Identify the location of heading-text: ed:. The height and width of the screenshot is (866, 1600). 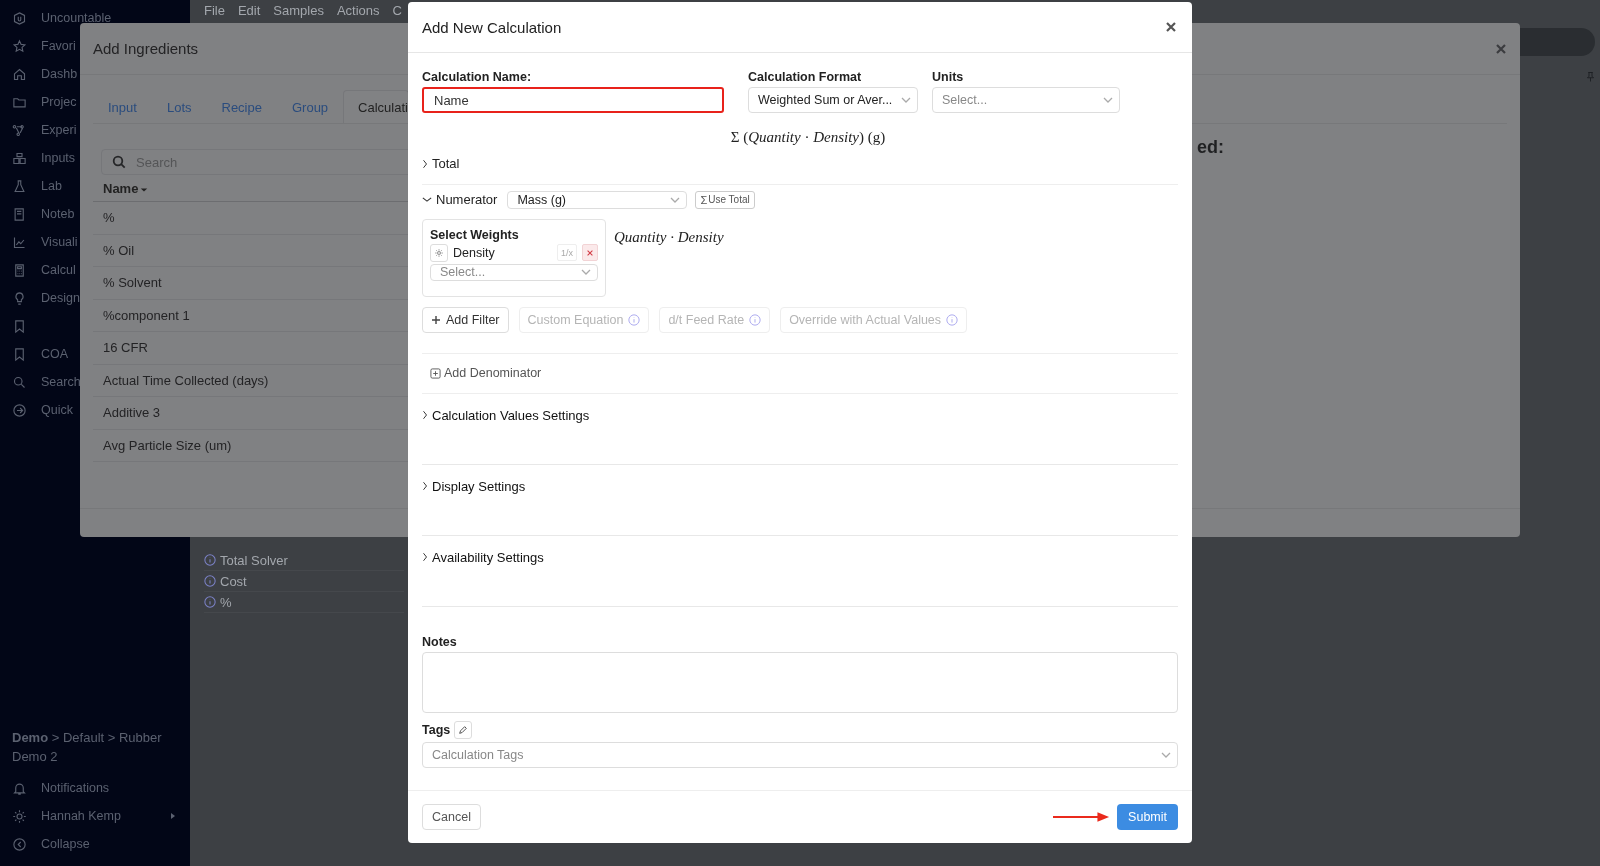
(1210, 147).